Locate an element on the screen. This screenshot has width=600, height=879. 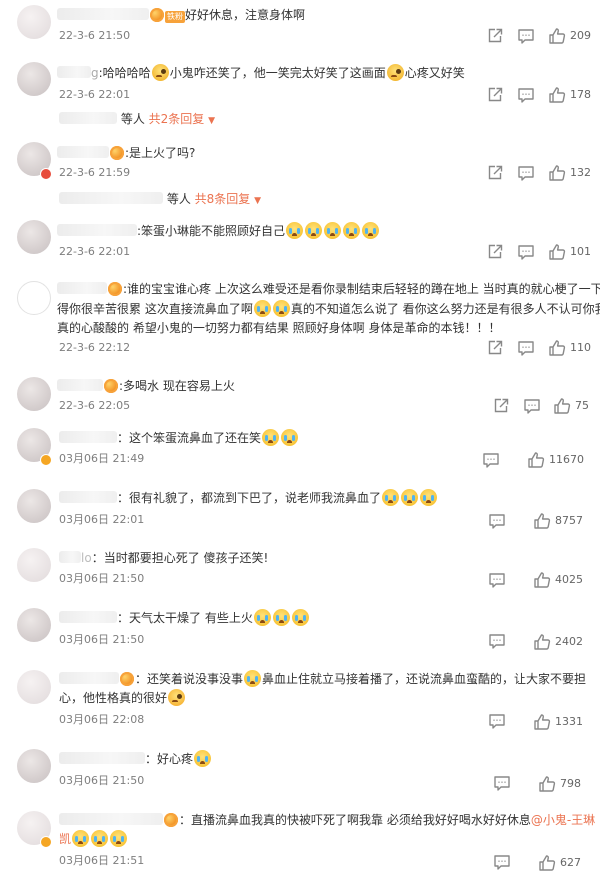
like-button: 75 is located at coordinates (575, 406).